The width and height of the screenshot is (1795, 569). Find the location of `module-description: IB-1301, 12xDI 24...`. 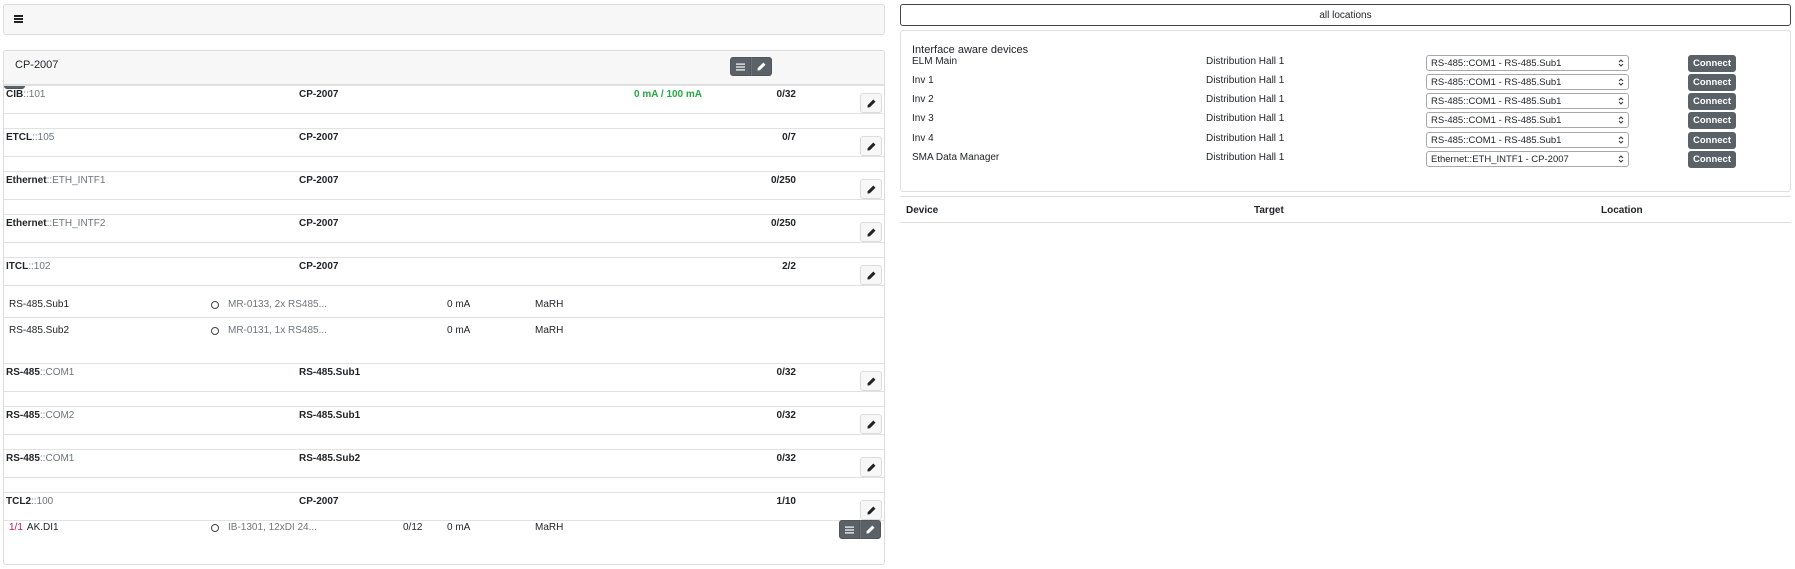

module-description: IB-1301, 12xDI 24... is located at coordinates (272, 527).